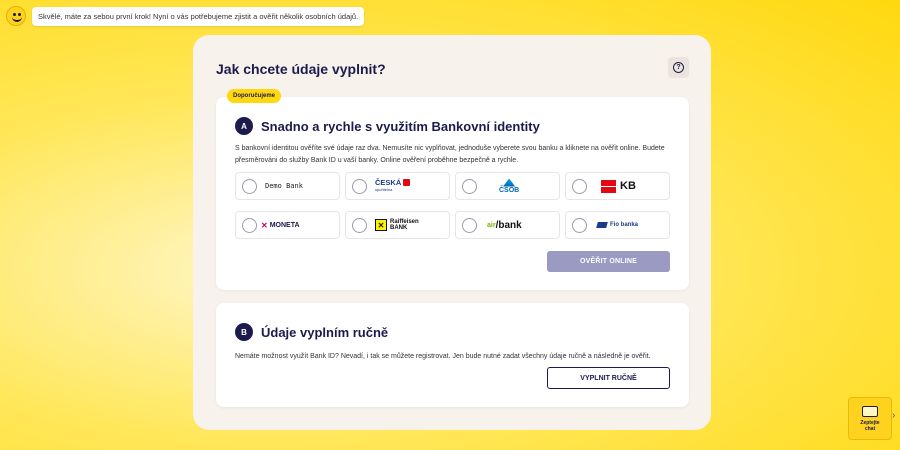  What do you see at coordinates (602, 225) in the screenshot?
I see `fio-mark-icon` at bounding box center [602, 225].